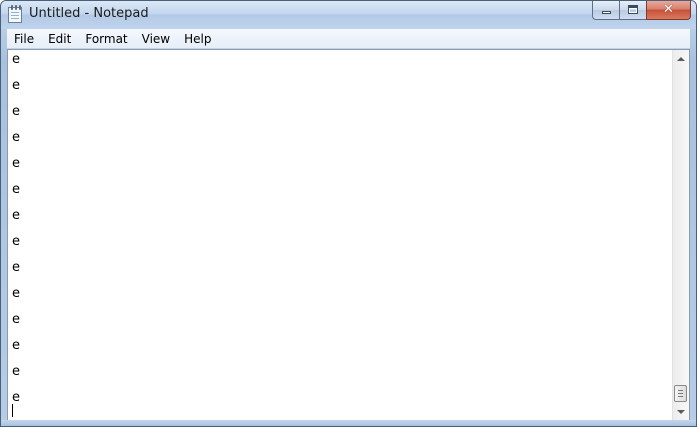  I want to click on scroll-up-button, so click(681, 58).